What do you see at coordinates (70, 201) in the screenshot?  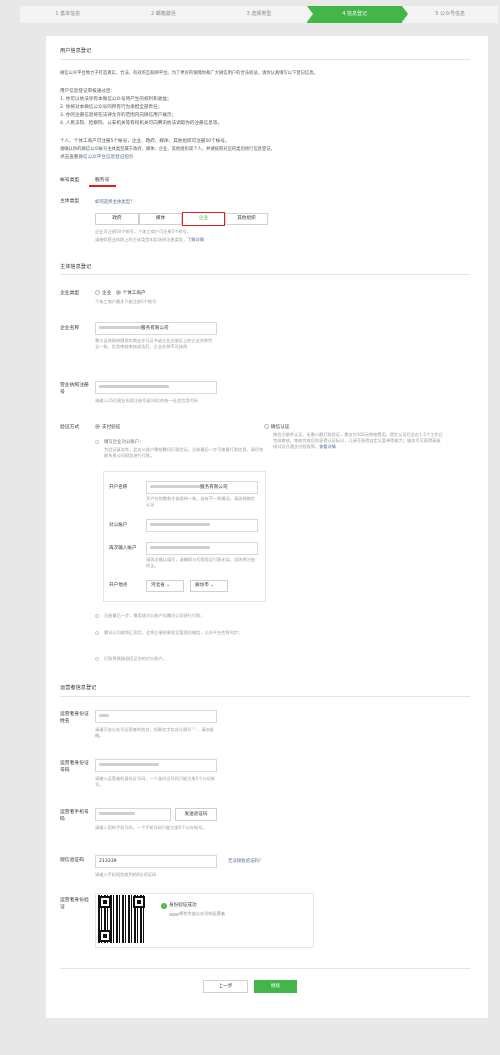 I see `subject-type-label: 主体类型` at bounding box center [70, 201].